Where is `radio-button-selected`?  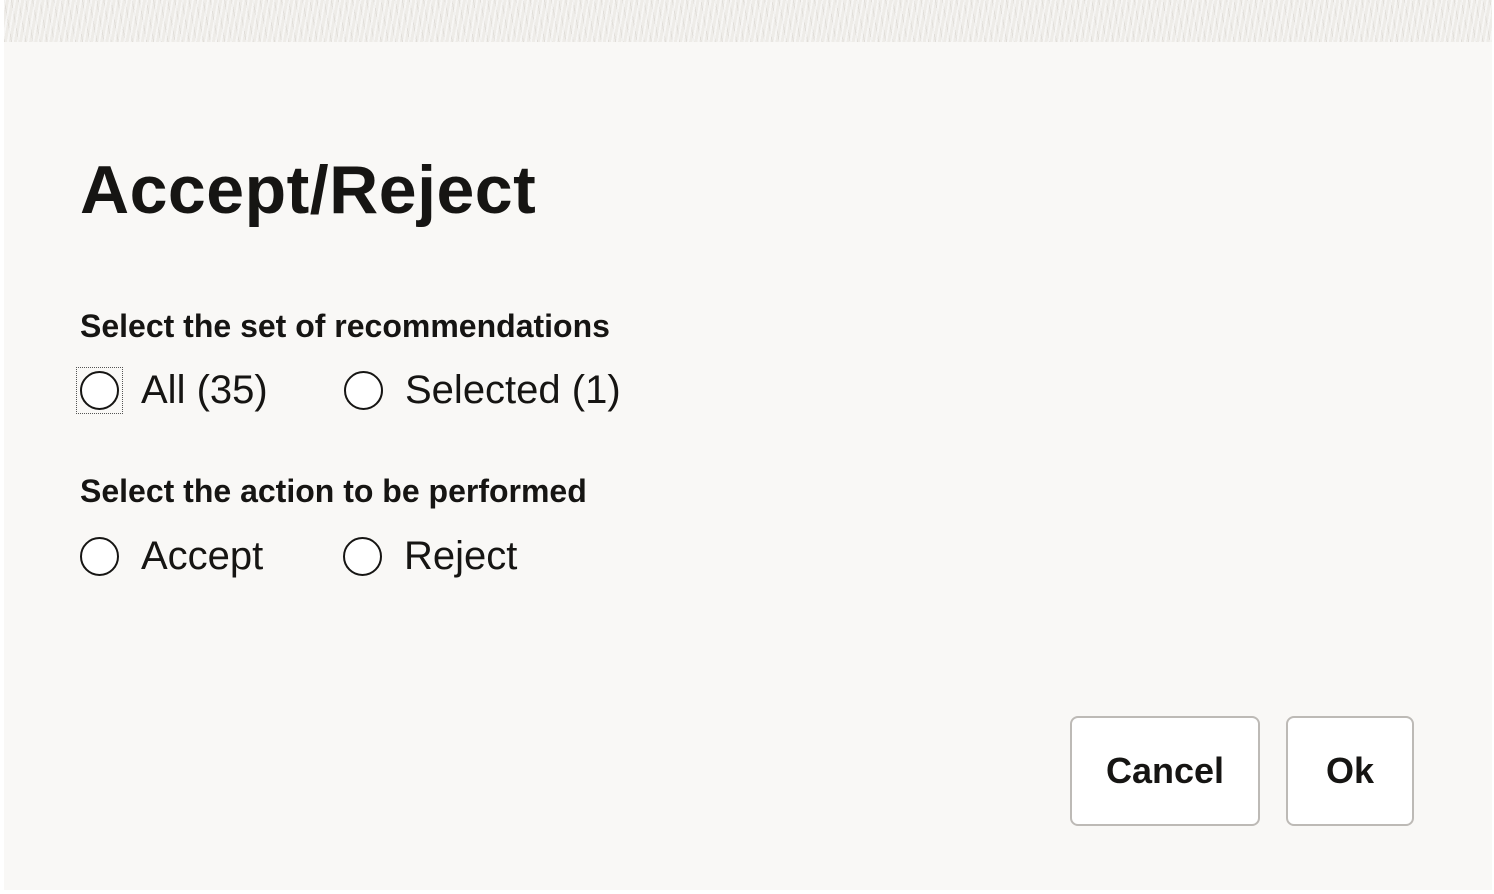
radio-button-selected is located at coordinates (363, 390).